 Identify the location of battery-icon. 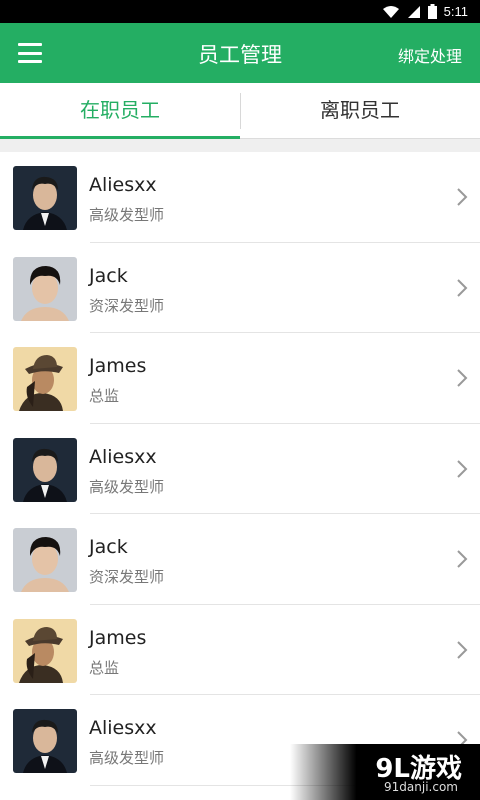
(432, 11).